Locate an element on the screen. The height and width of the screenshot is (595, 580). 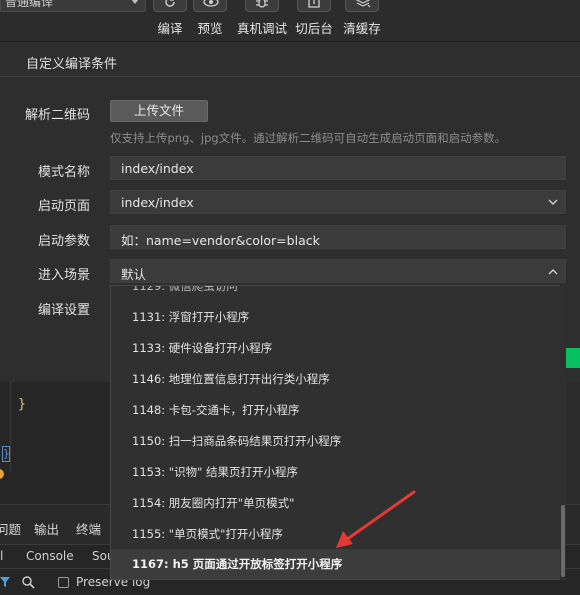
annotation-arrow-icon is located at coordinates (376, 519).